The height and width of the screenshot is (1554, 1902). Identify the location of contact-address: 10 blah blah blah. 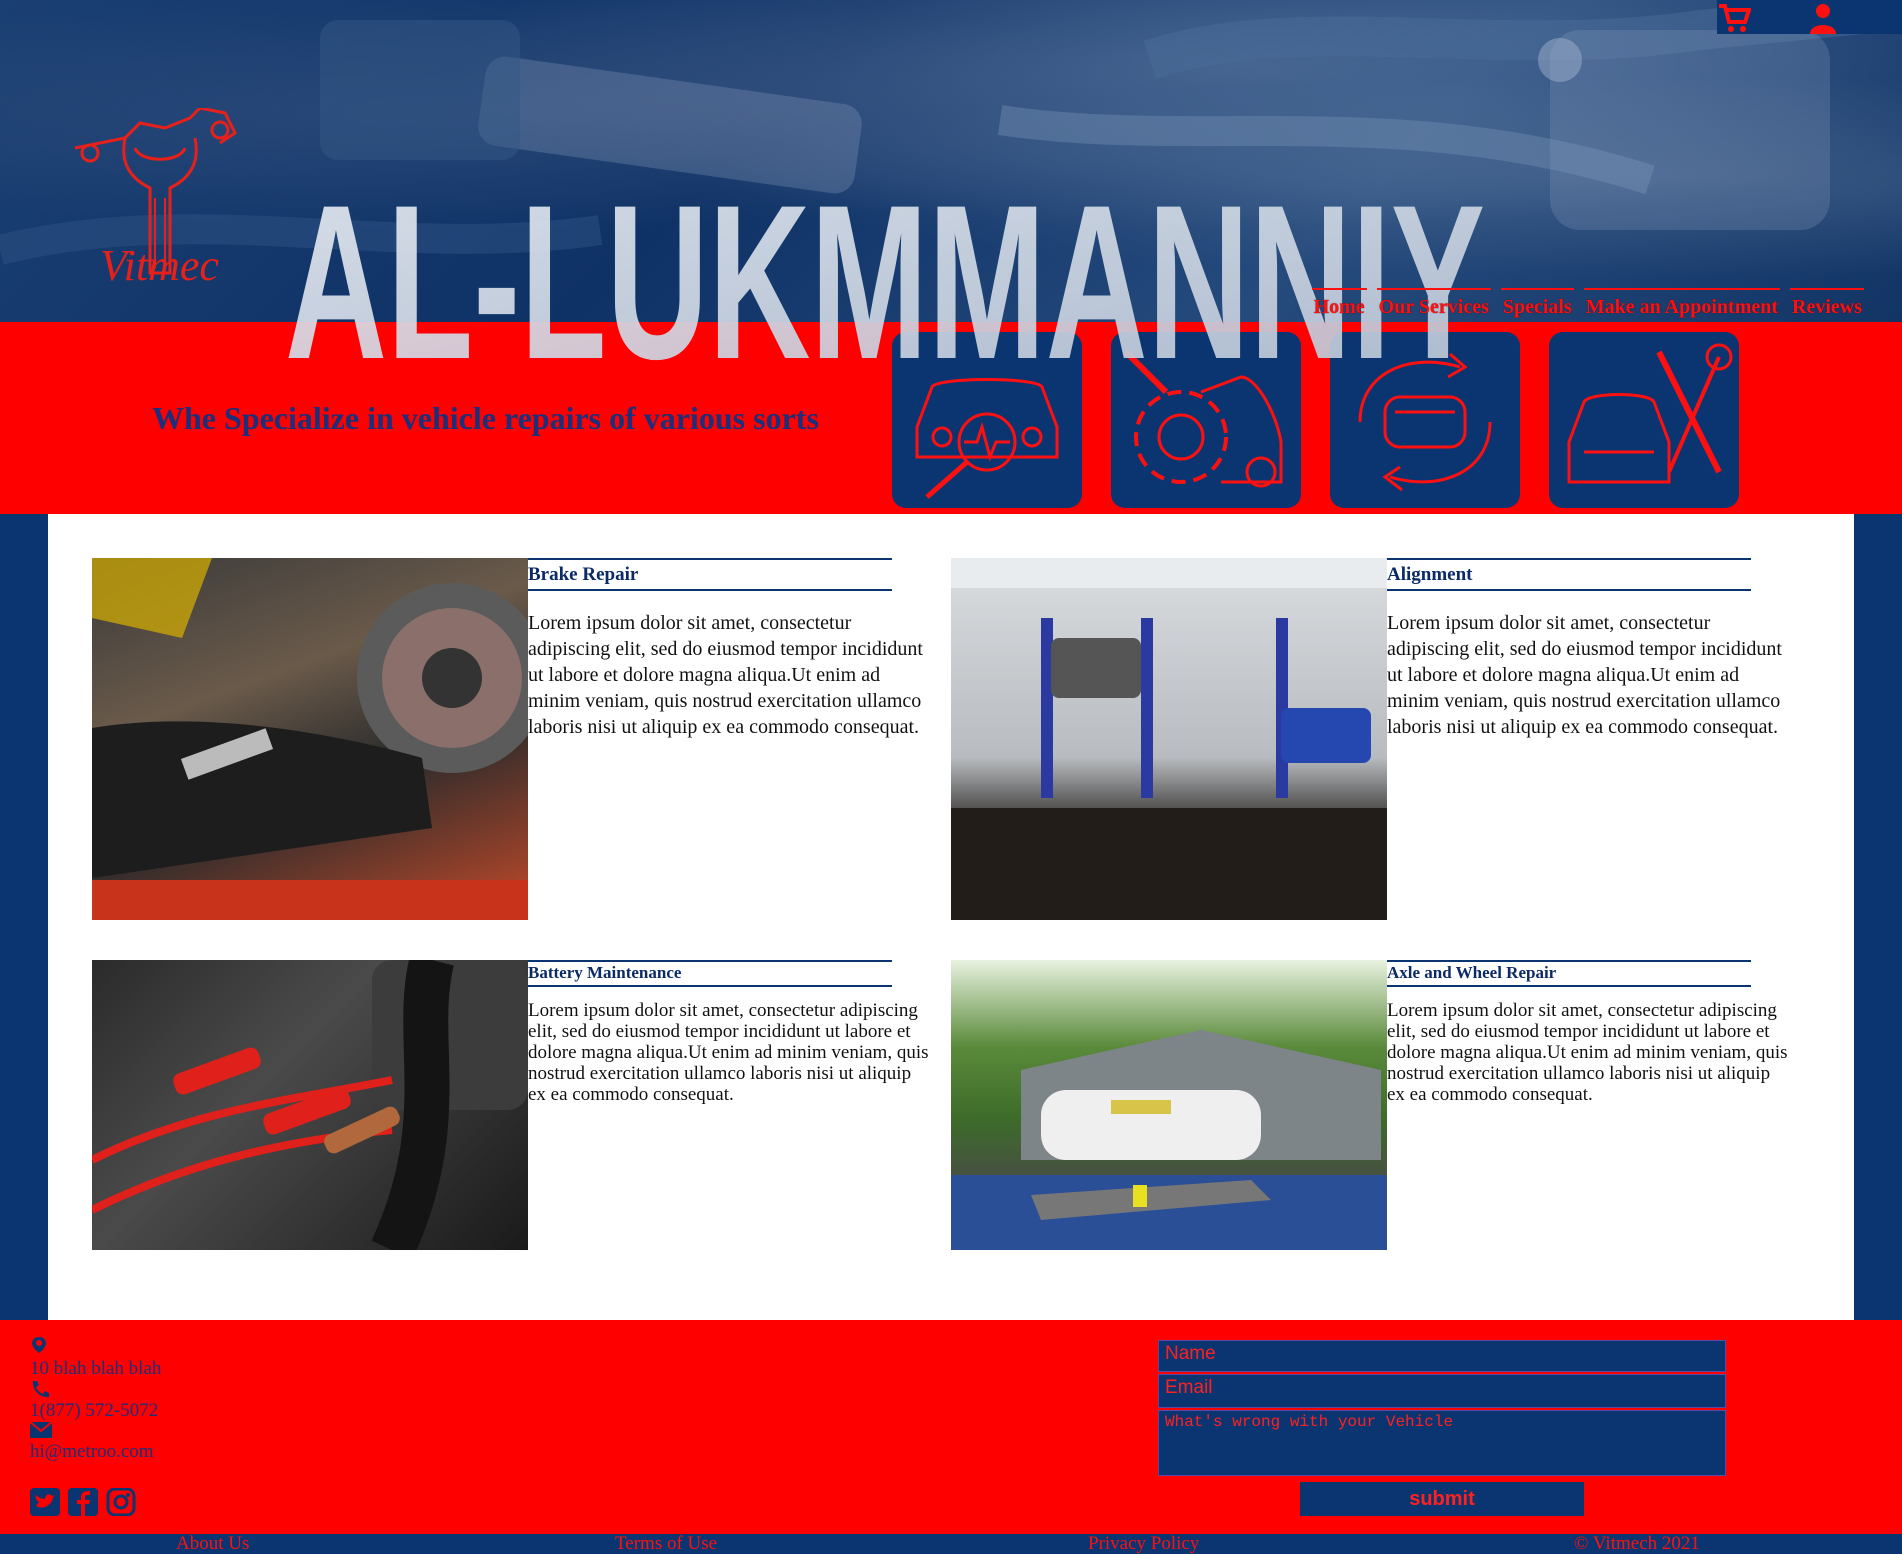
(96, 1368).